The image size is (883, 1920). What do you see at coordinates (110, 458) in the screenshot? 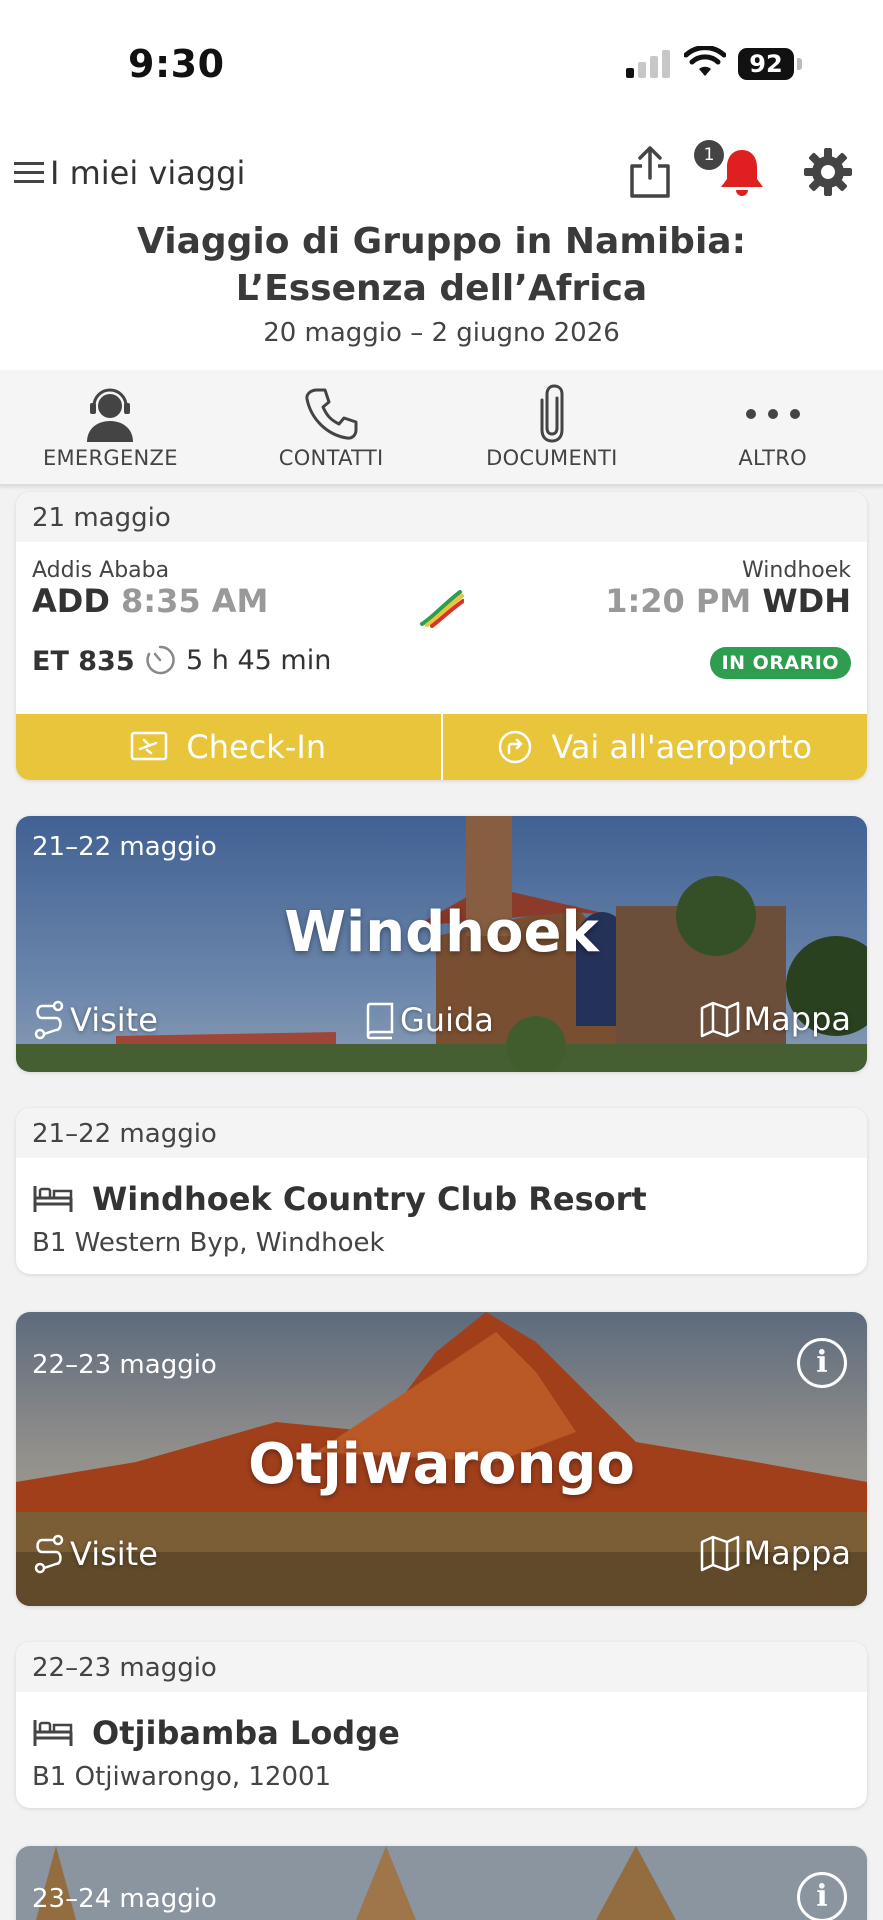
I see `emergency-label: EMERGENZE` at bounding box center [110, 458].